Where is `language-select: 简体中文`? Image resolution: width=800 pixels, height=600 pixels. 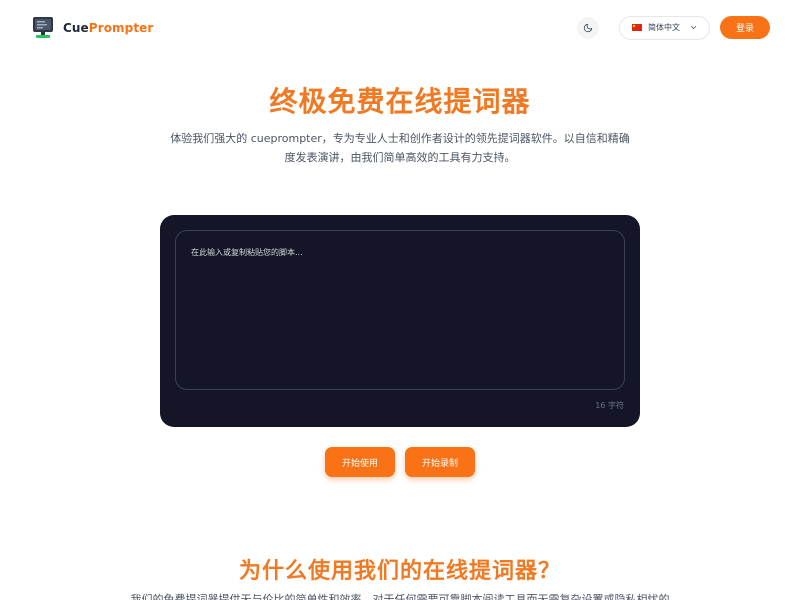
language-select: 简体中文 is located at coordinates (664, 27).